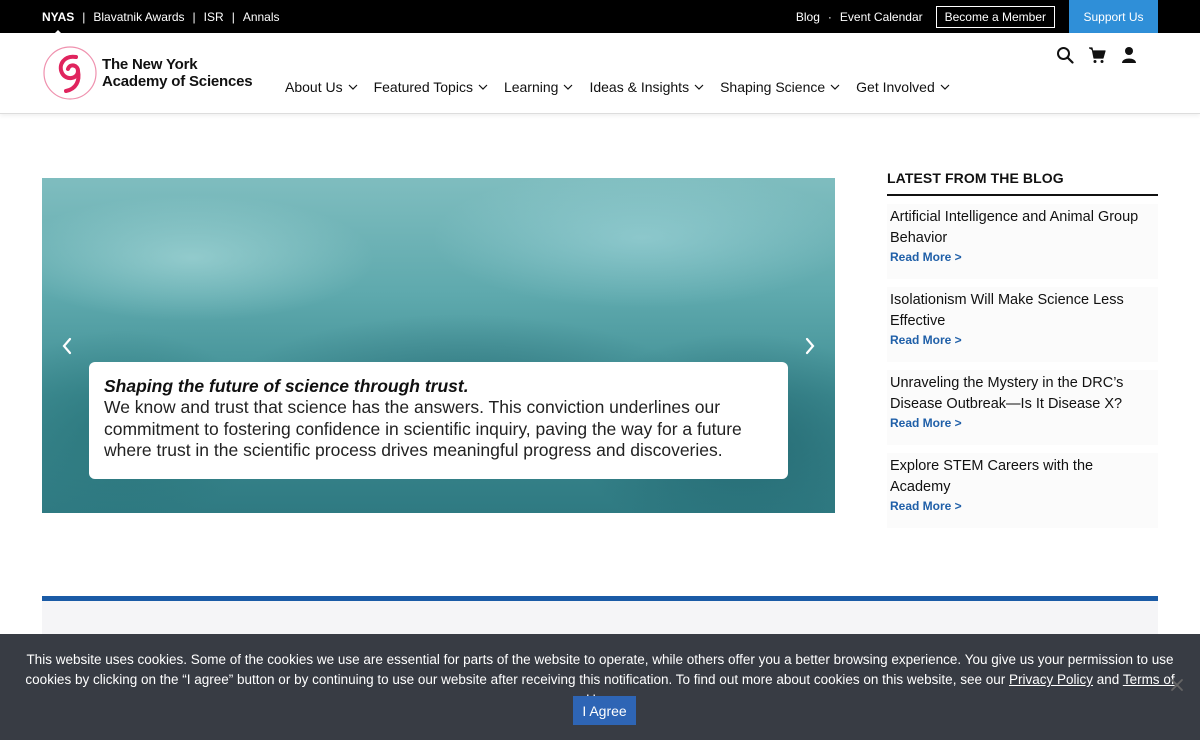  What do you see at coordinates (314, 87) in the screenshot?
I see `nav-label: About Us` at bounding box center [314, 87].